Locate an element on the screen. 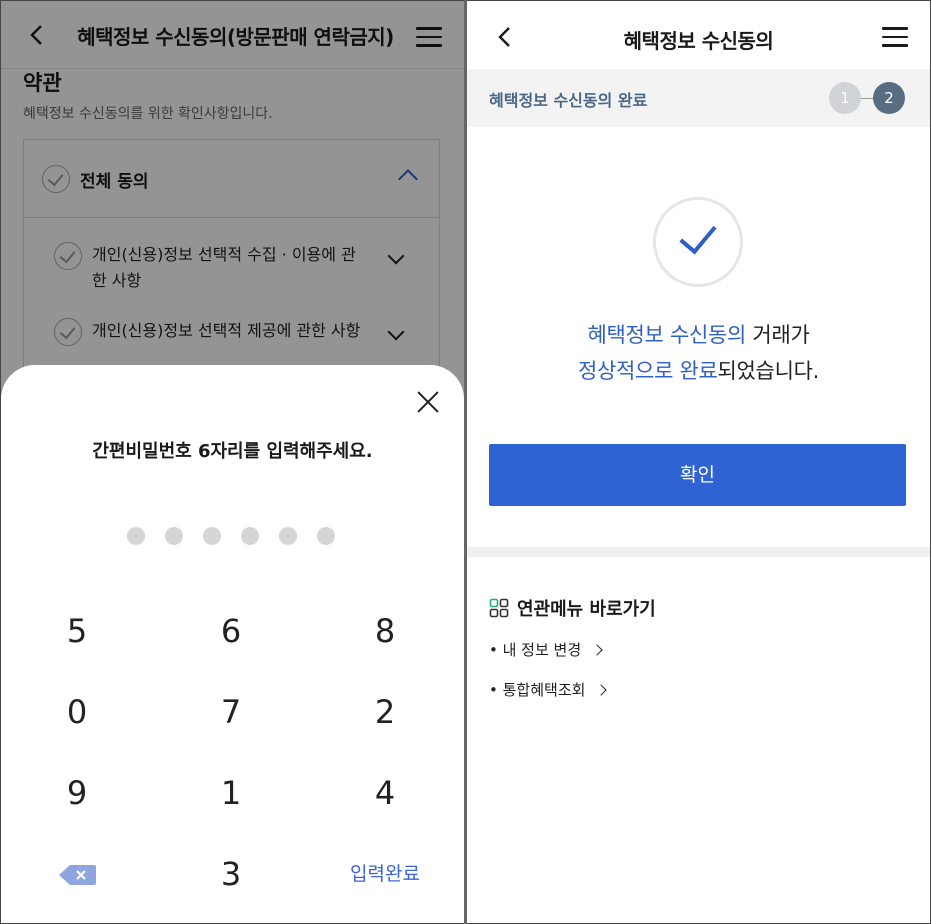 Image resolution: width=931 pixels, height=924 pixels. related-menu-title: 연관메뉴 바로가기 is located at coordinates (586, 609).